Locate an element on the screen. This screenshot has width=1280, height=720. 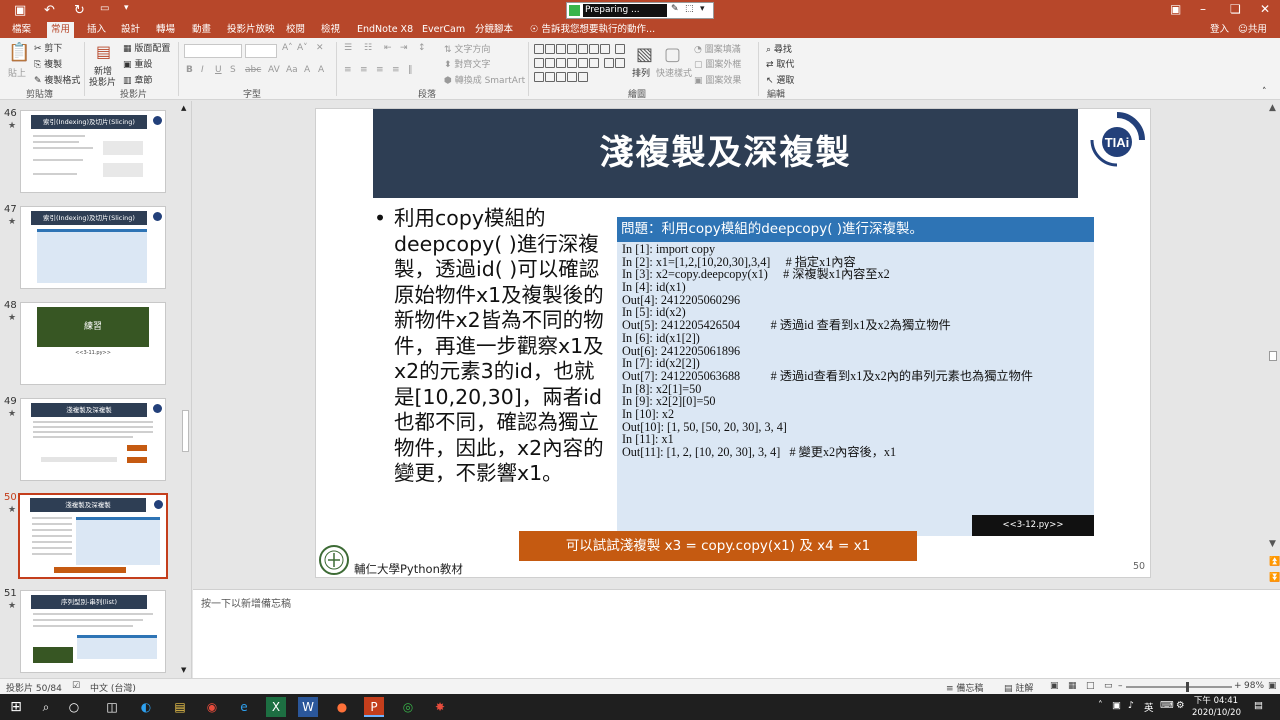
slideshow-icon: ▭ is located at coordinates (1108, 686).